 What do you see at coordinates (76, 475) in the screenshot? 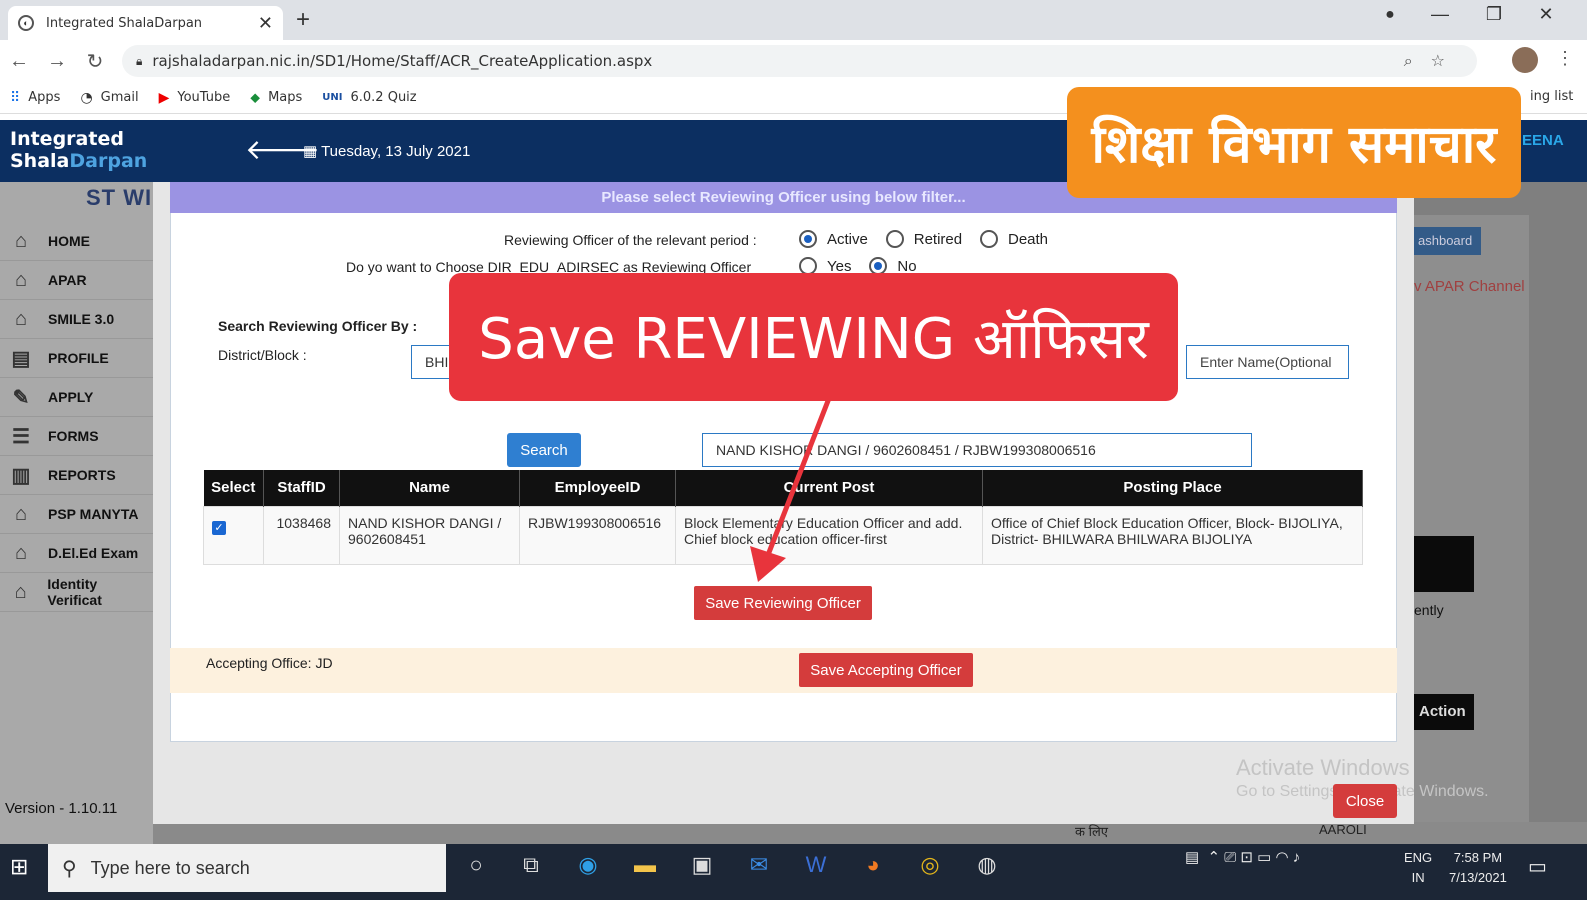
I see `sidebar-item-reports: ▥ REPORTS` at bounding box center [76, 475].